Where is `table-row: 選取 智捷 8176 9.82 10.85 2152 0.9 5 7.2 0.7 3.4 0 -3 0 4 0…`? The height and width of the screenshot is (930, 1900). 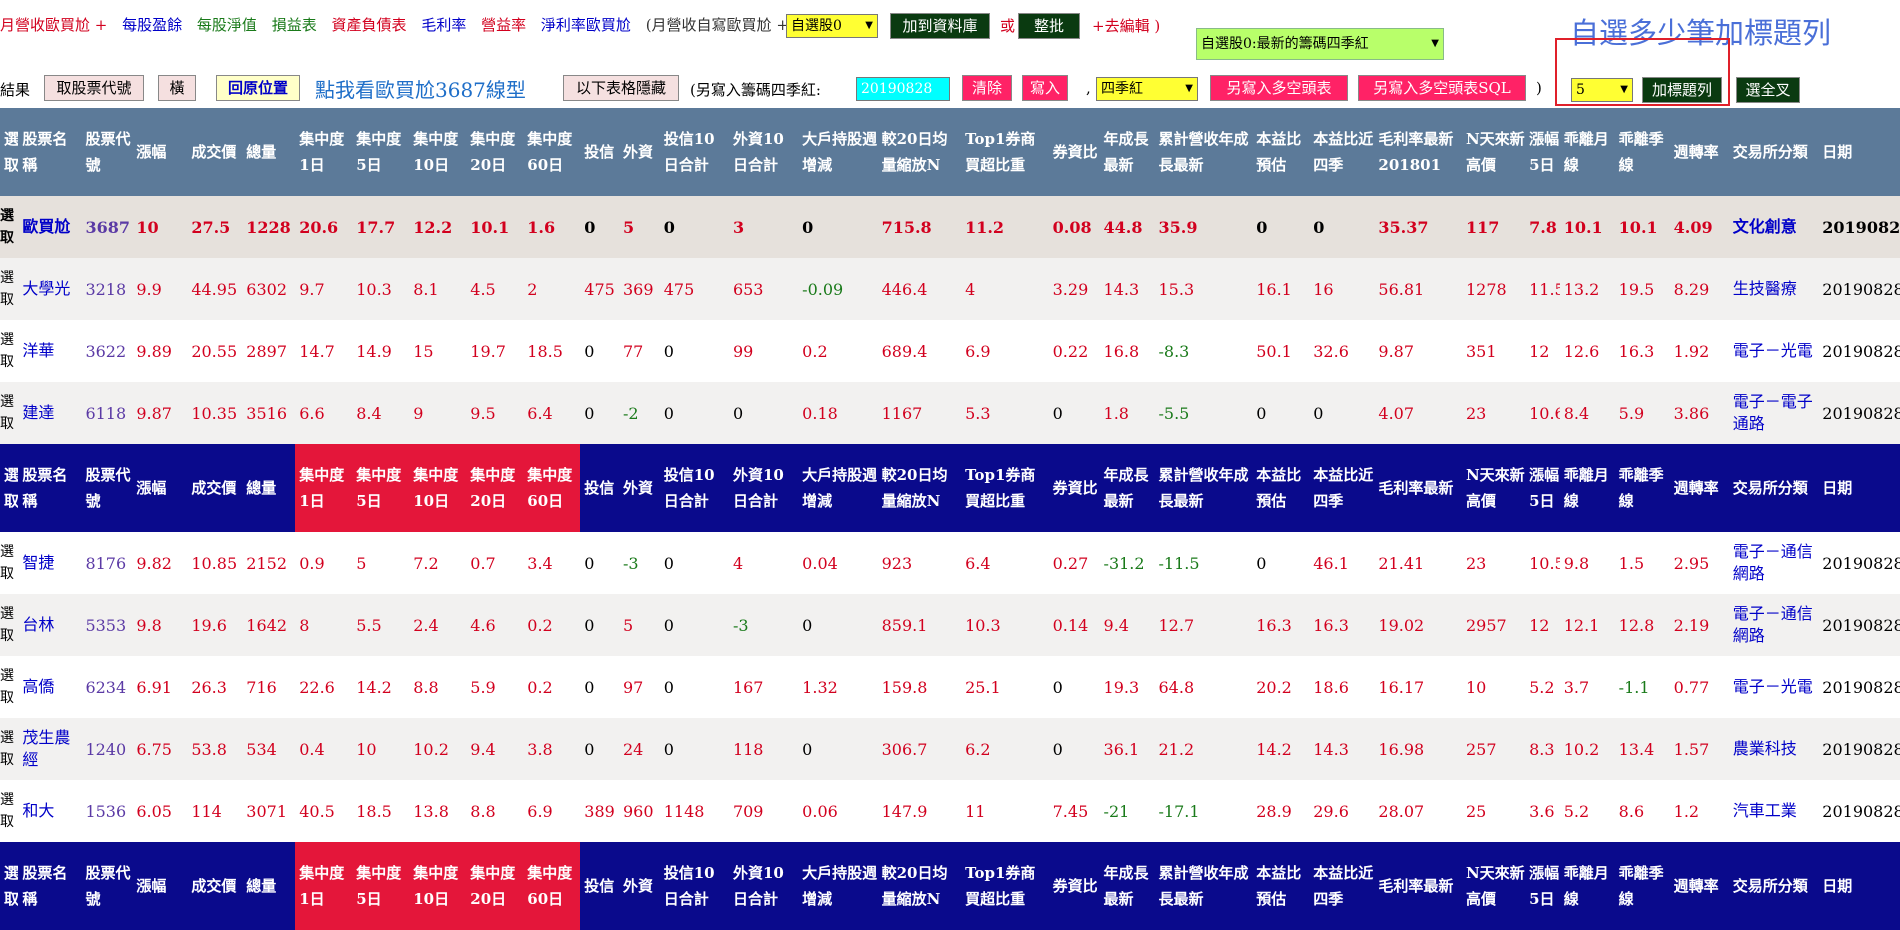
table-row: 選取 智捷 8176 9.82 10.85 2152 0.9 5 7.2 0.7 3.4 0 -3 0 4 0… is located at coordinates (950, 563).